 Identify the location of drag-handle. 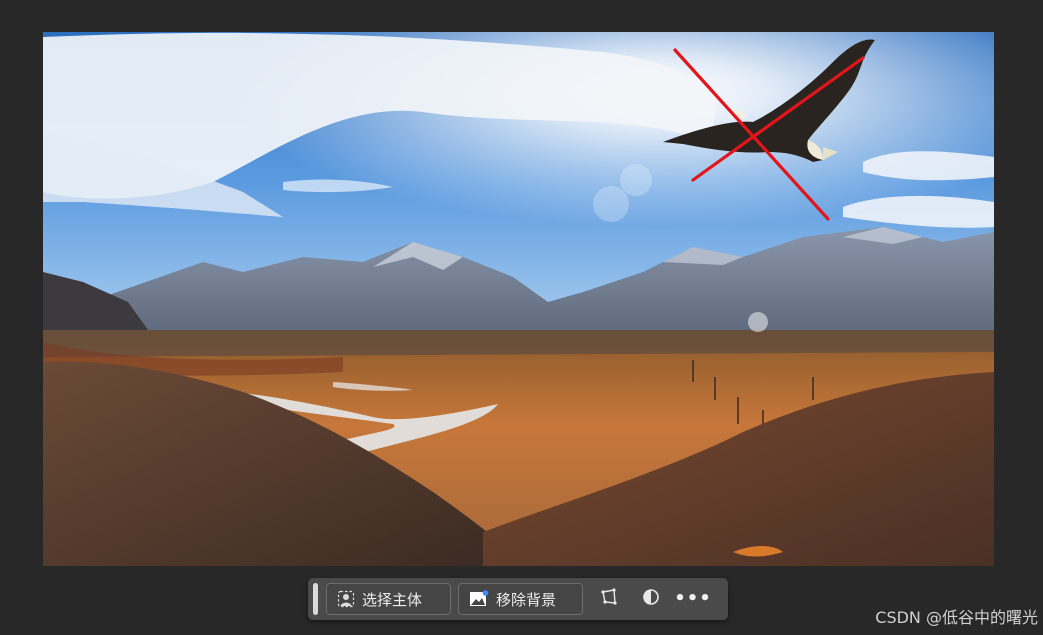
(315, 599).